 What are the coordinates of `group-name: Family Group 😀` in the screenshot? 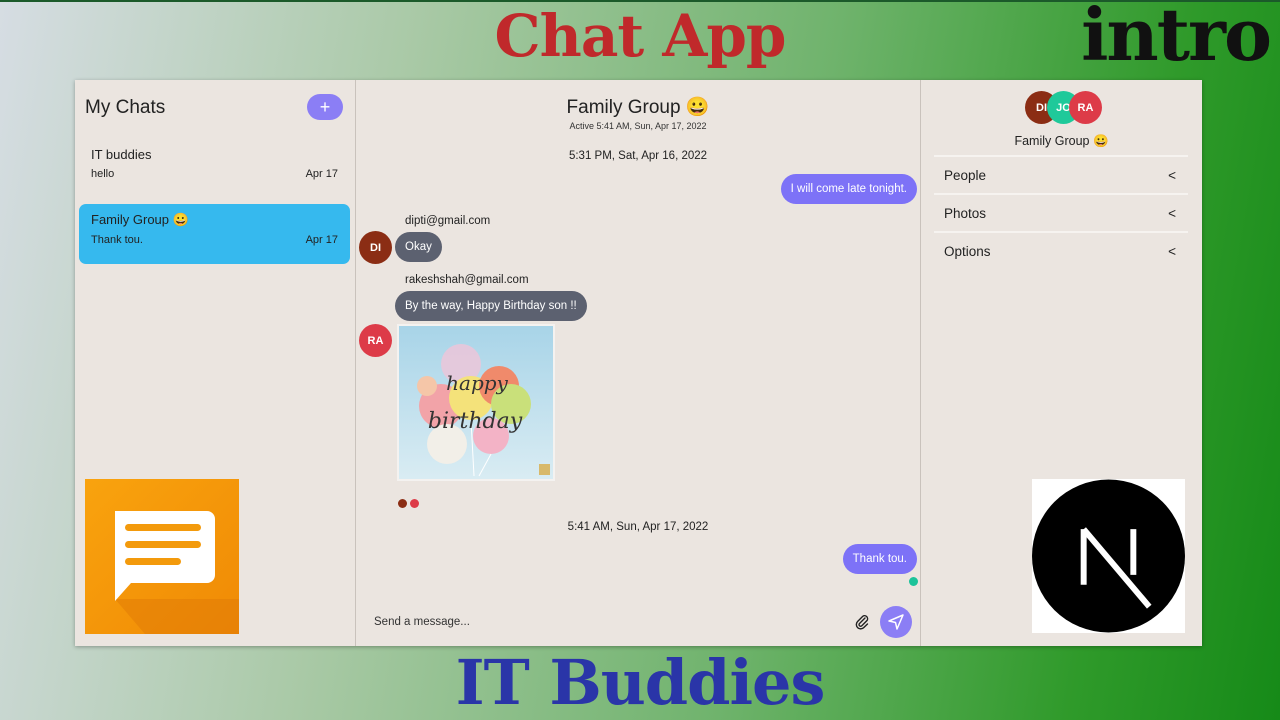 It's located at (1061, 141).